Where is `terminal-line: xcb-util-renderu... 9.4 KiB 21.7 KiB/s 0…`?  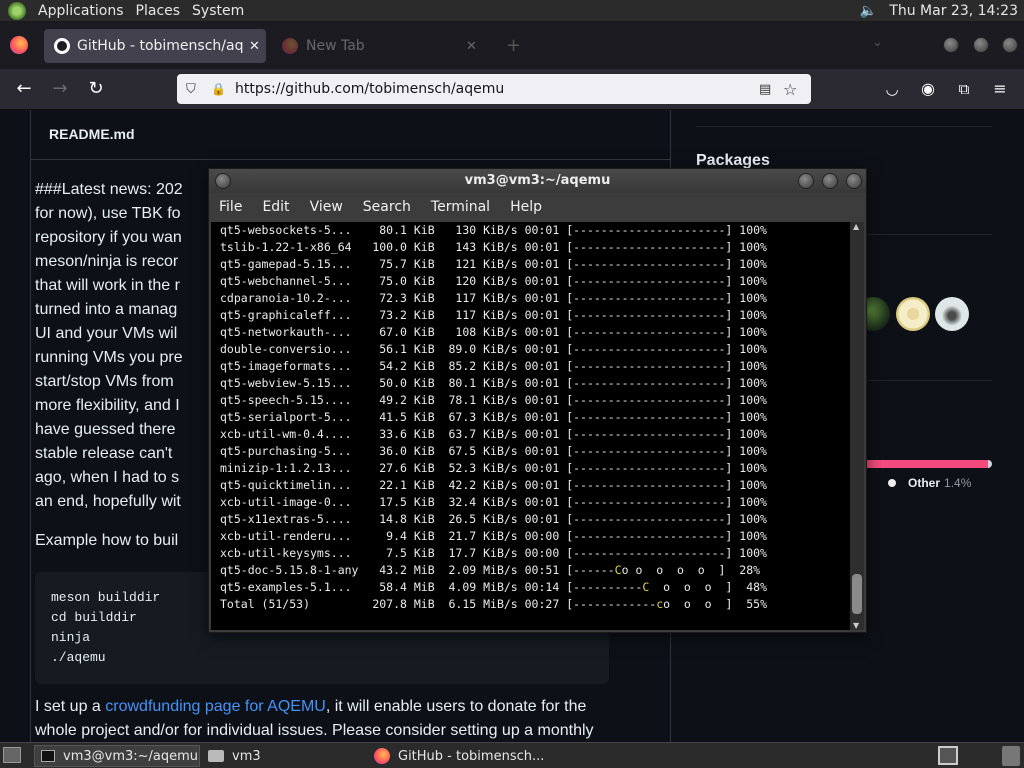 terminal-line: xcb-util-renderu... 9.4 KiB 21.7 KiB/s 0… is located at coordinates (493, 536).